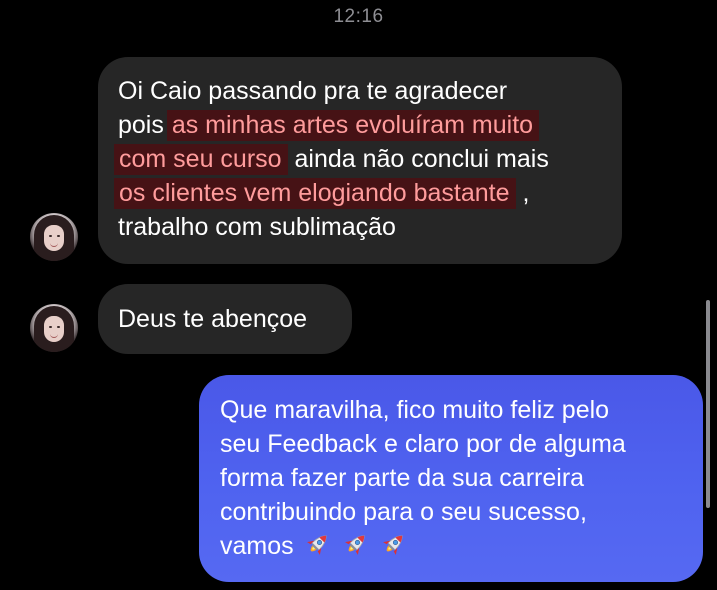  I want to click on message-line: forma fazer parte da sua carreira, so click(402, 478).